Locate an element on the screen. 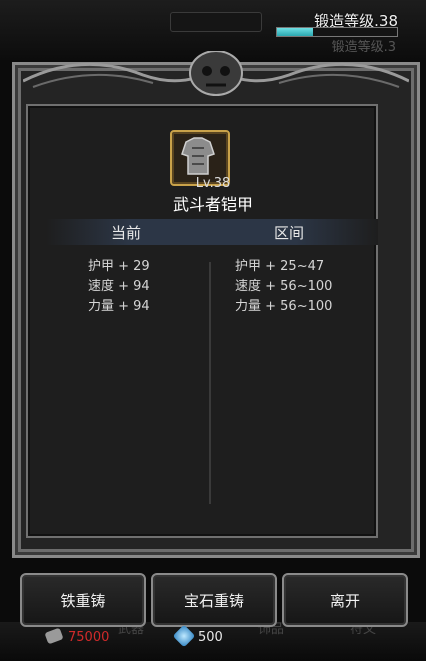  current-stat-armor: 护甲 + 29 is located at coordinates (119, 266).